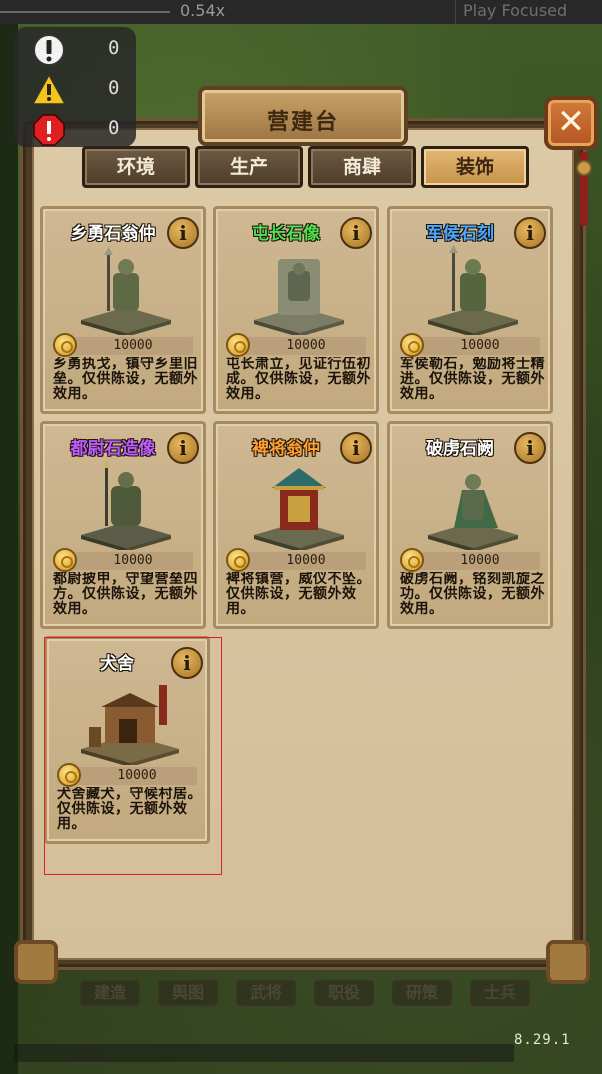 The image size is (602, 1074). Describe the element at coordinates (302, 122) in the screenshot. I see `panel-title: 营建台` at that location.